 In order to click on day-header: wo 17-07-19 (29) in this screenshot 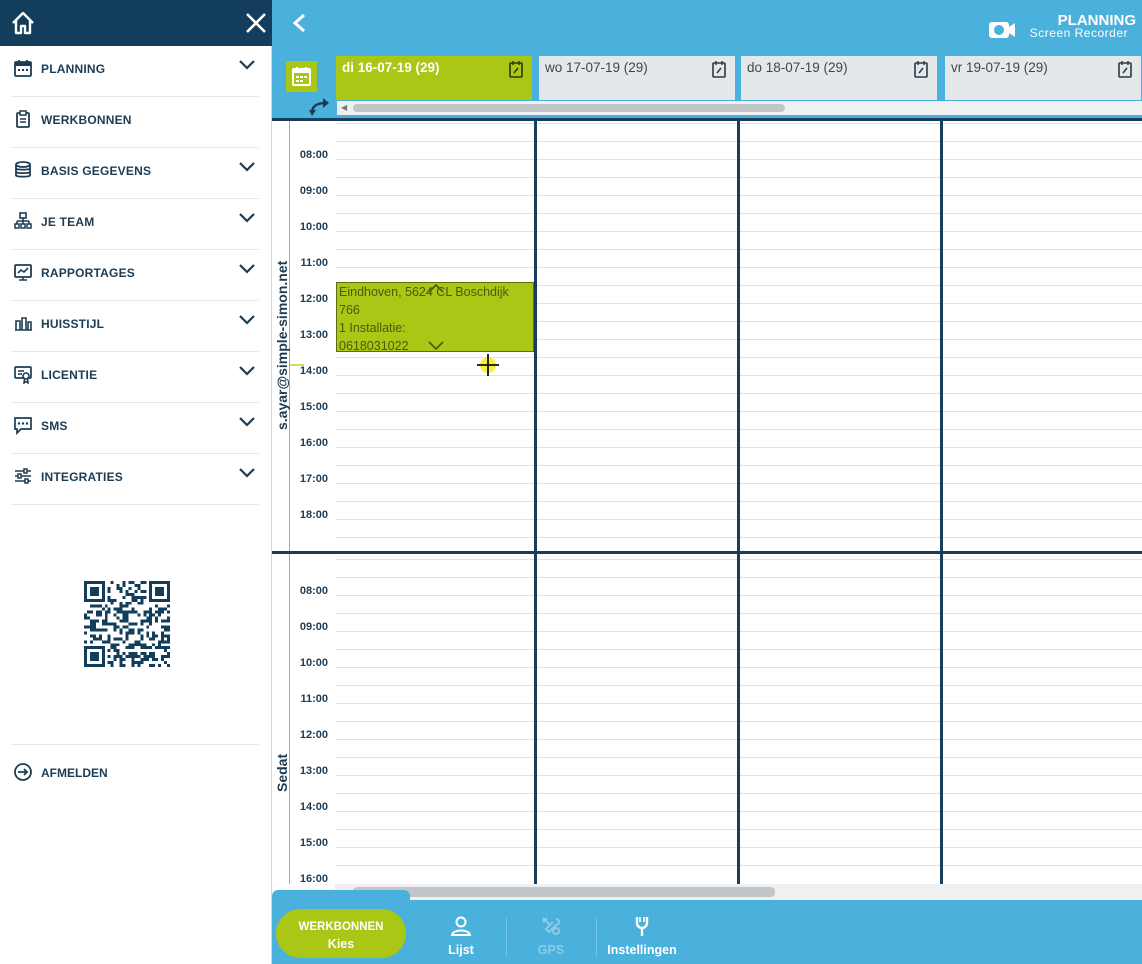, I will do `click(637, 78)`.